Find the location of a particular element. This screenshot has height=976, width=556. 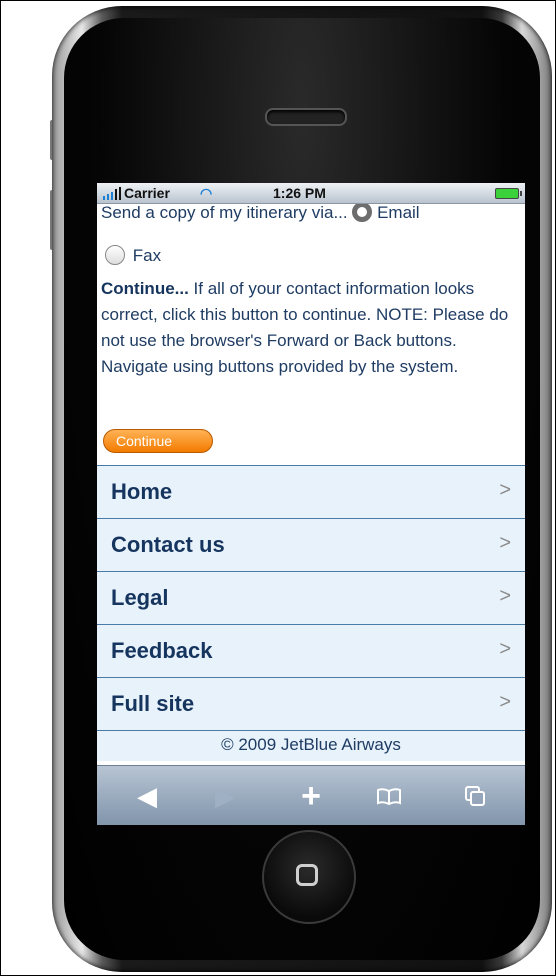

home-square-icon is located at coordinates (307, 875).